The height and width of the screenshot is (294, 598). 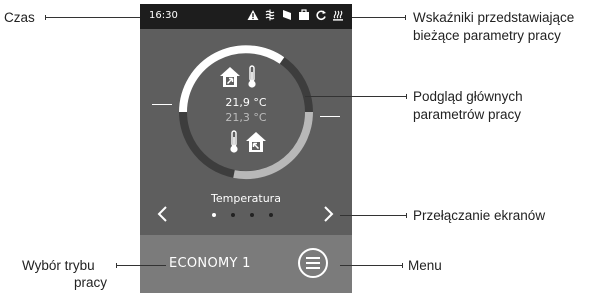 I want to click on annotation-indicators-line1: Wskaźniki przedstawiające, so click(x=494, y=17).